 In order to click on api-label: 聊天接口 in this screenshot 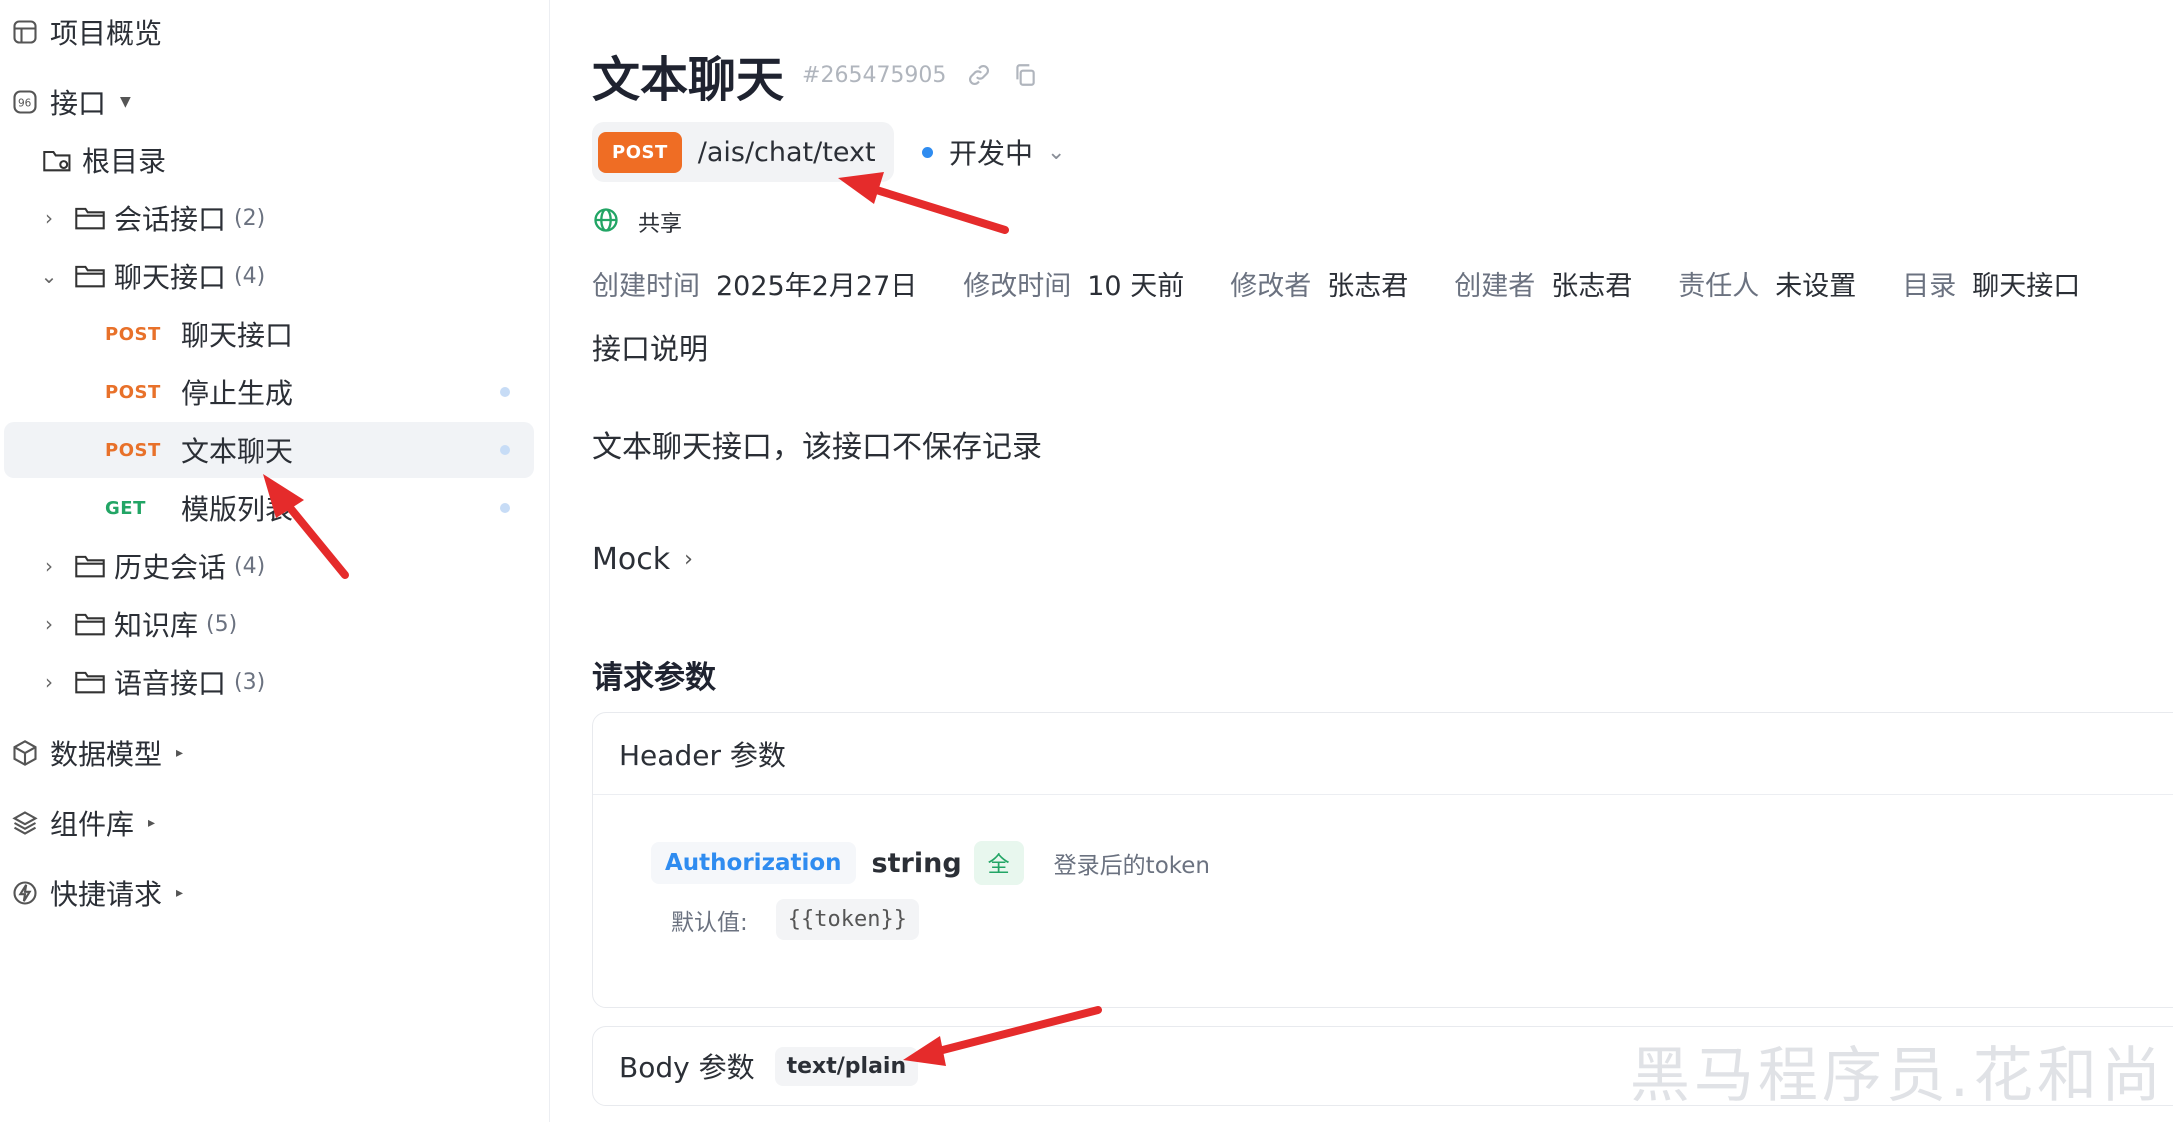, I will do `click(237, 335)`.